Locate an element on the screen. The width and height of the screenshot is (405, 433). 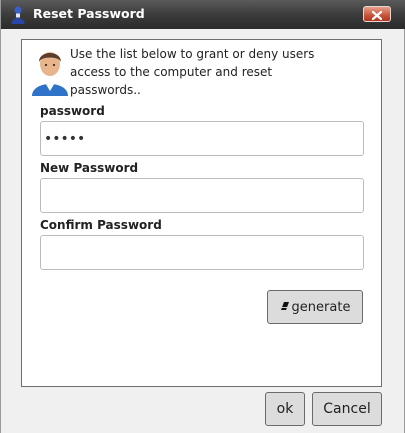
new-password-input is located at coordinates (202, 195).